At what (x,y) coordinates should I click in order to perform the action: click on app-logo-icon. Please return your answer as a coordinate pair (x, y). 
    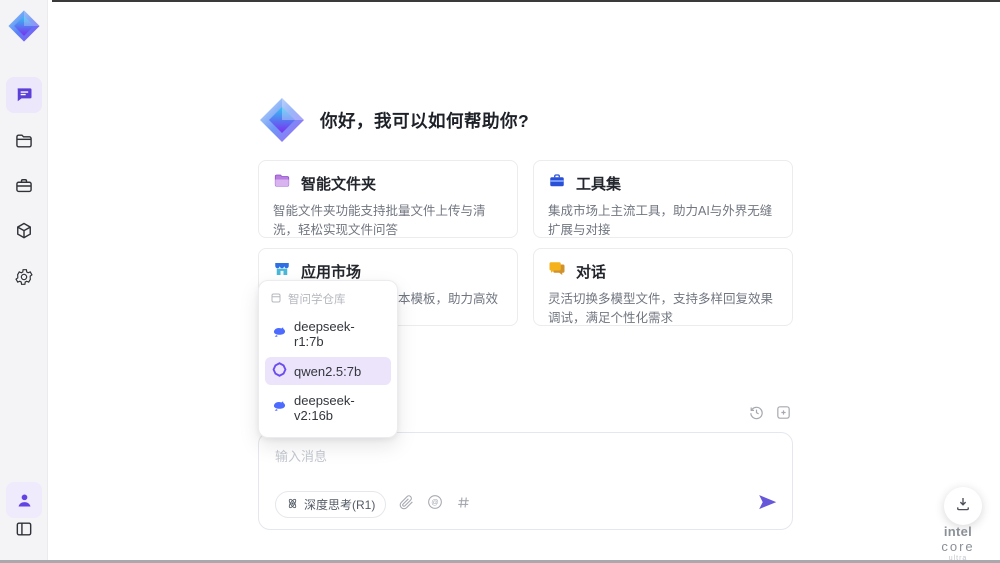
    Looking at the image, I should click on (24, 26).